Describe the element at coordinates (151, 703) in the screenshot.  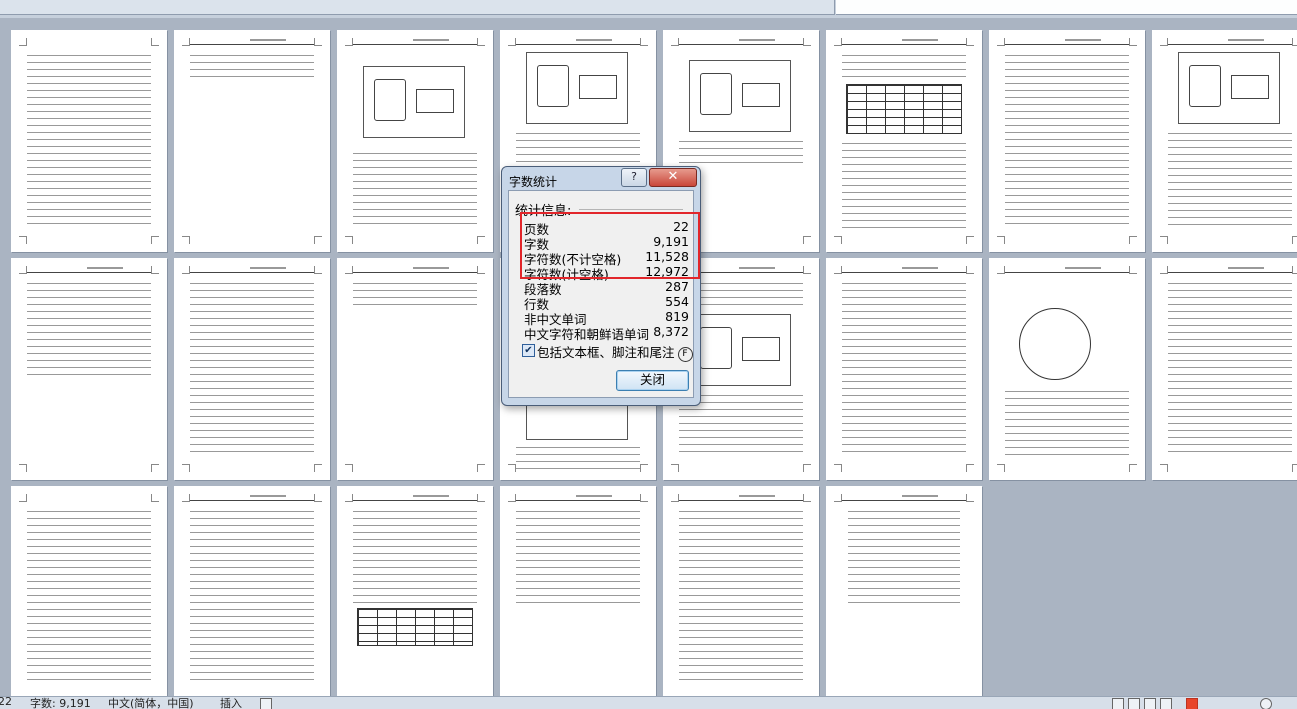
I see `status-language: 中文(简体，中国)` at that location.